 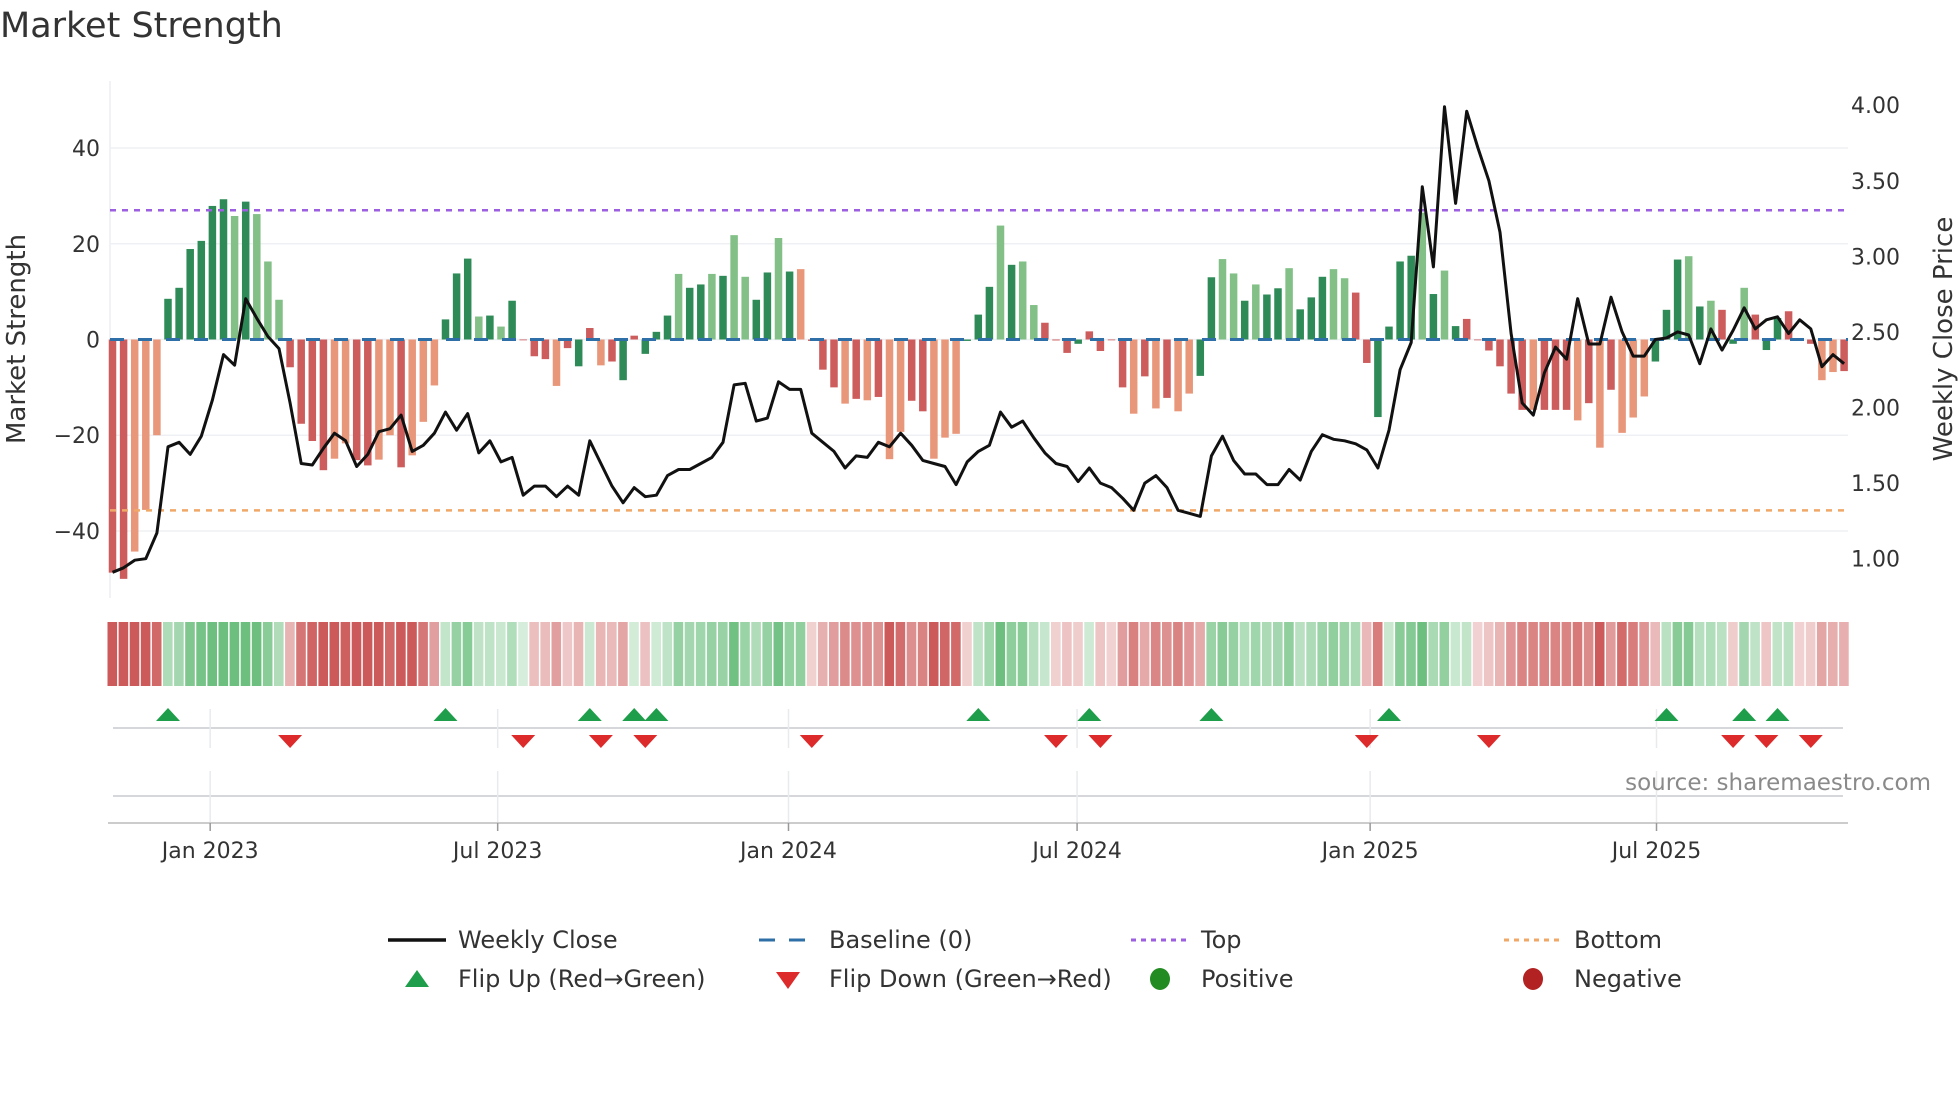 What do you see at coordinates (417, 940) in the screenshot?
I see `line-swatch-icon` at bounding box center [417, 940].